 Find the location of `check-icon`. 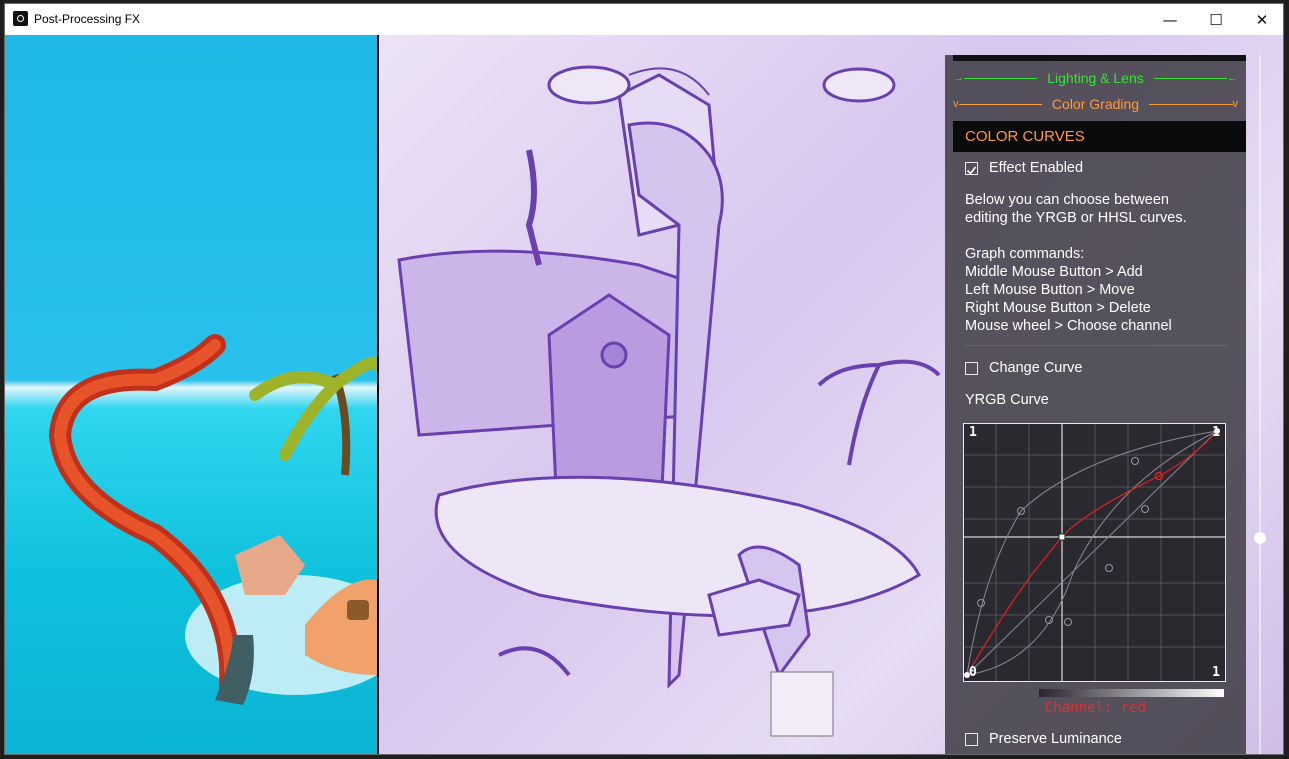

check-icon is located at coordinates (971, 170).